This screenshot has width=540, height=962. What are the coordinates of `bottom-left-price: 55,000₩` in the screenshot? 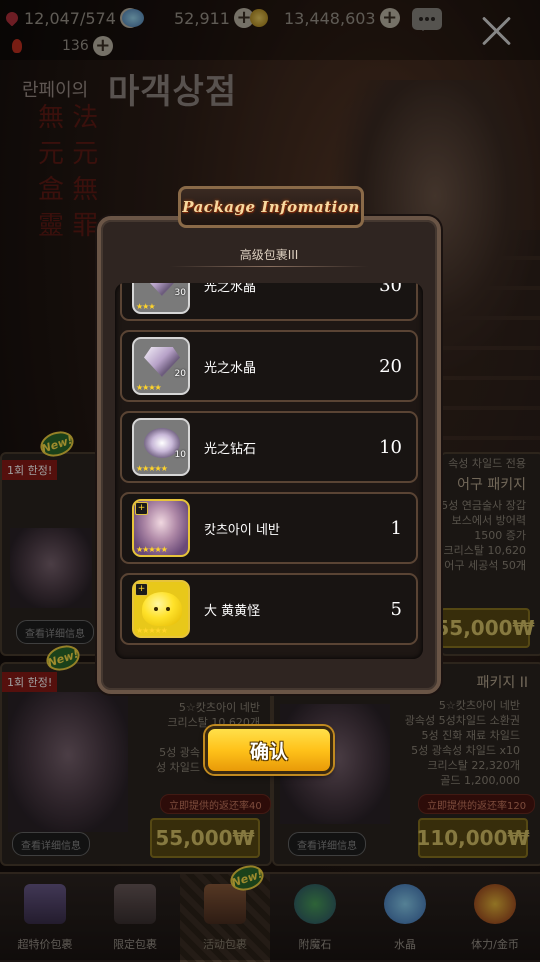 It's located at (205, 838).